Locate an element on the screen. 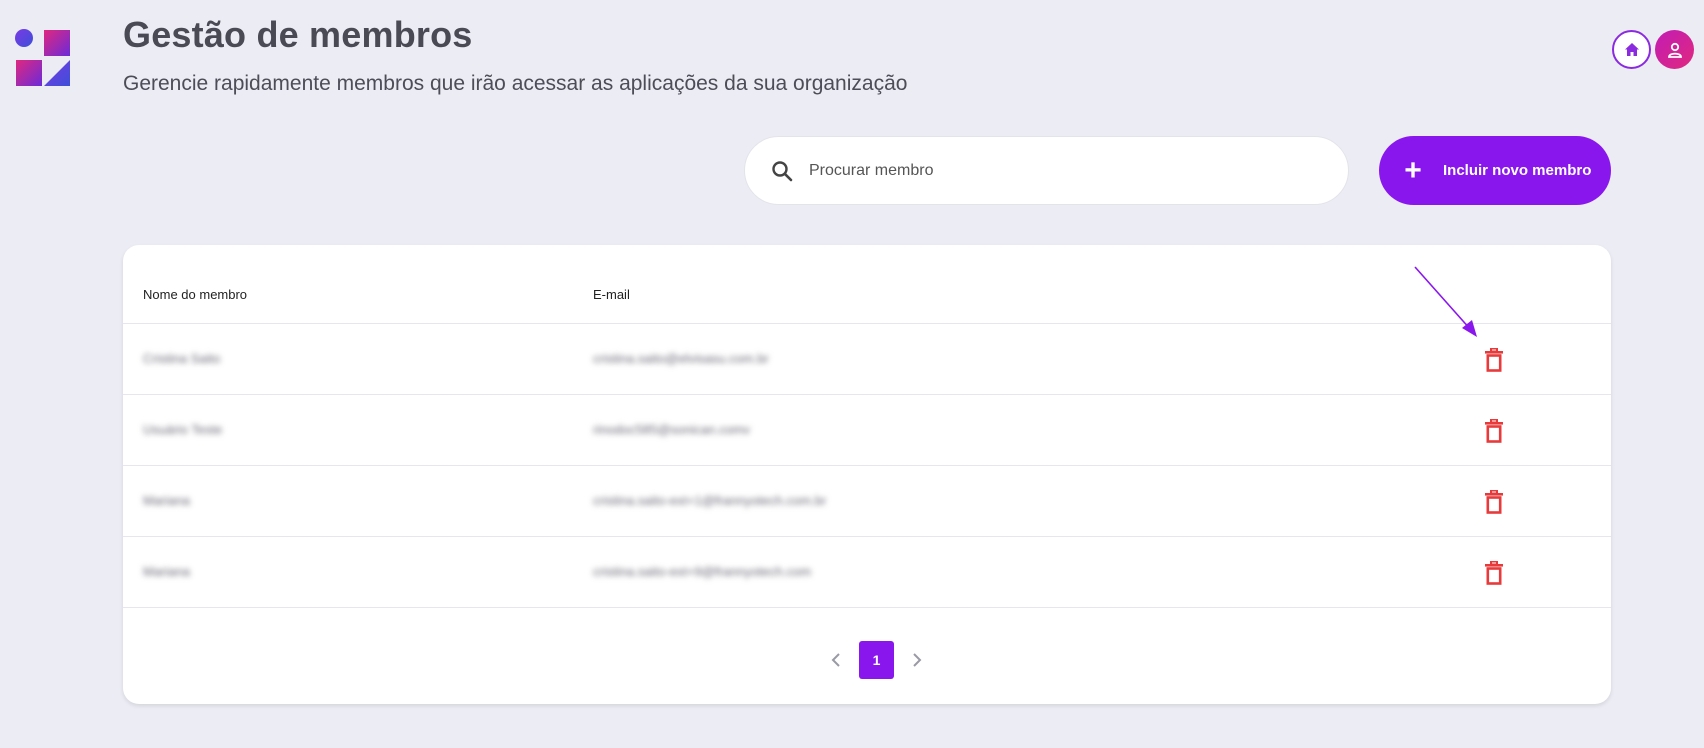 This screenshot has height=748, width=1704. home-button is located at coordinates (1631, 49).